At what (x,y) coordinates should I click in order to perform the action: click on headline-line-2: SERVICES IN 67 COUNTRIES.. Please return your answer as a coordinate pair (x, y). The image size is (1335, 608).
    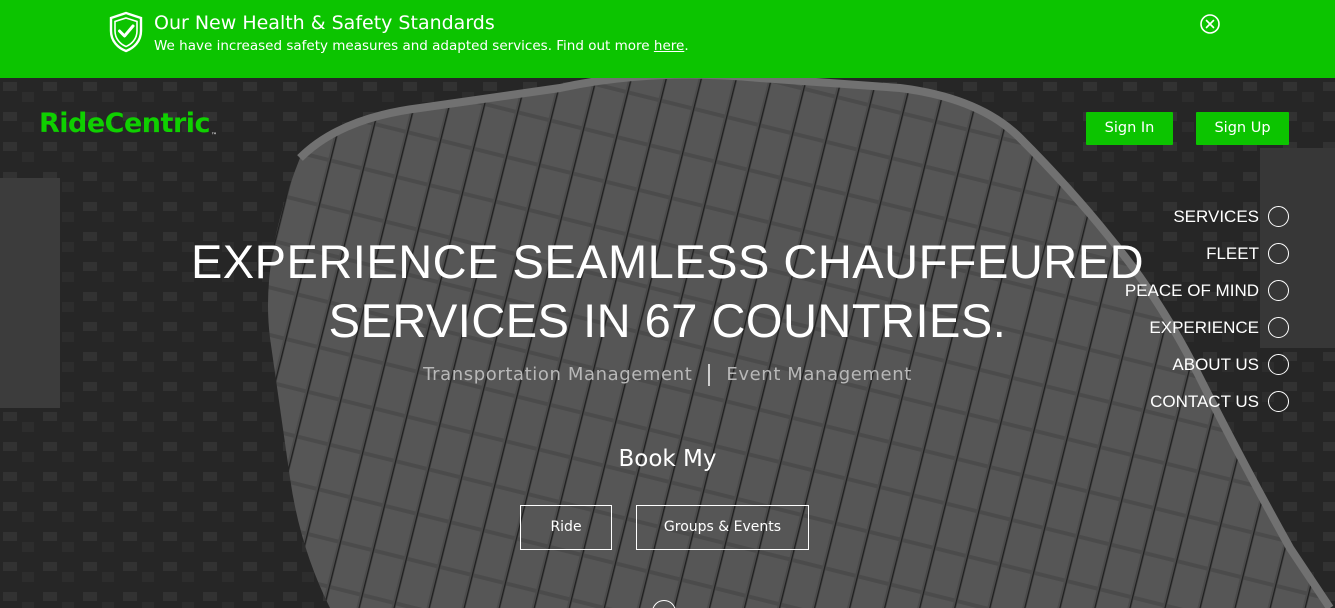
    Looking at the image, I should click on (667, 320).